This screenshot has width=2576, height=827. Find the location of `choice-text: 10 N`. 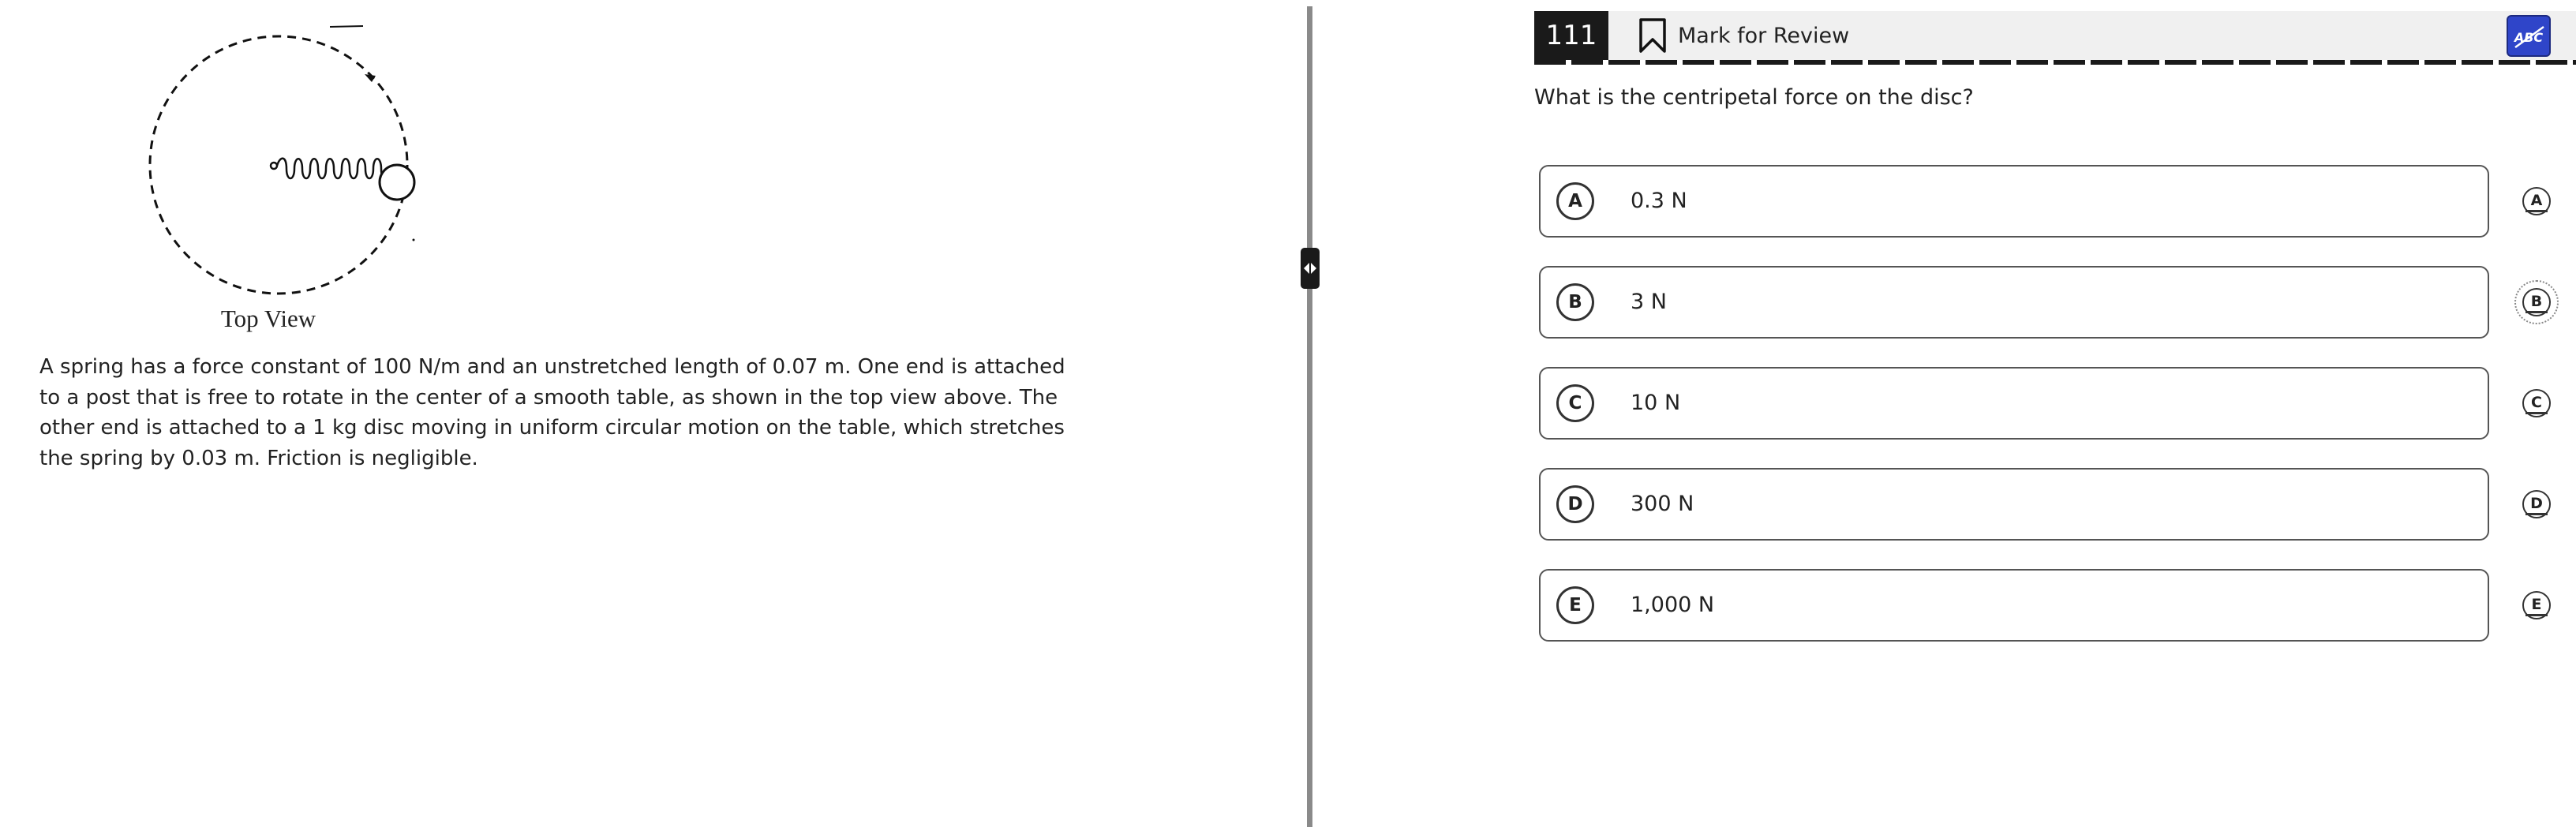

choice-text: 10 N is located at coordinates (1656, 403).